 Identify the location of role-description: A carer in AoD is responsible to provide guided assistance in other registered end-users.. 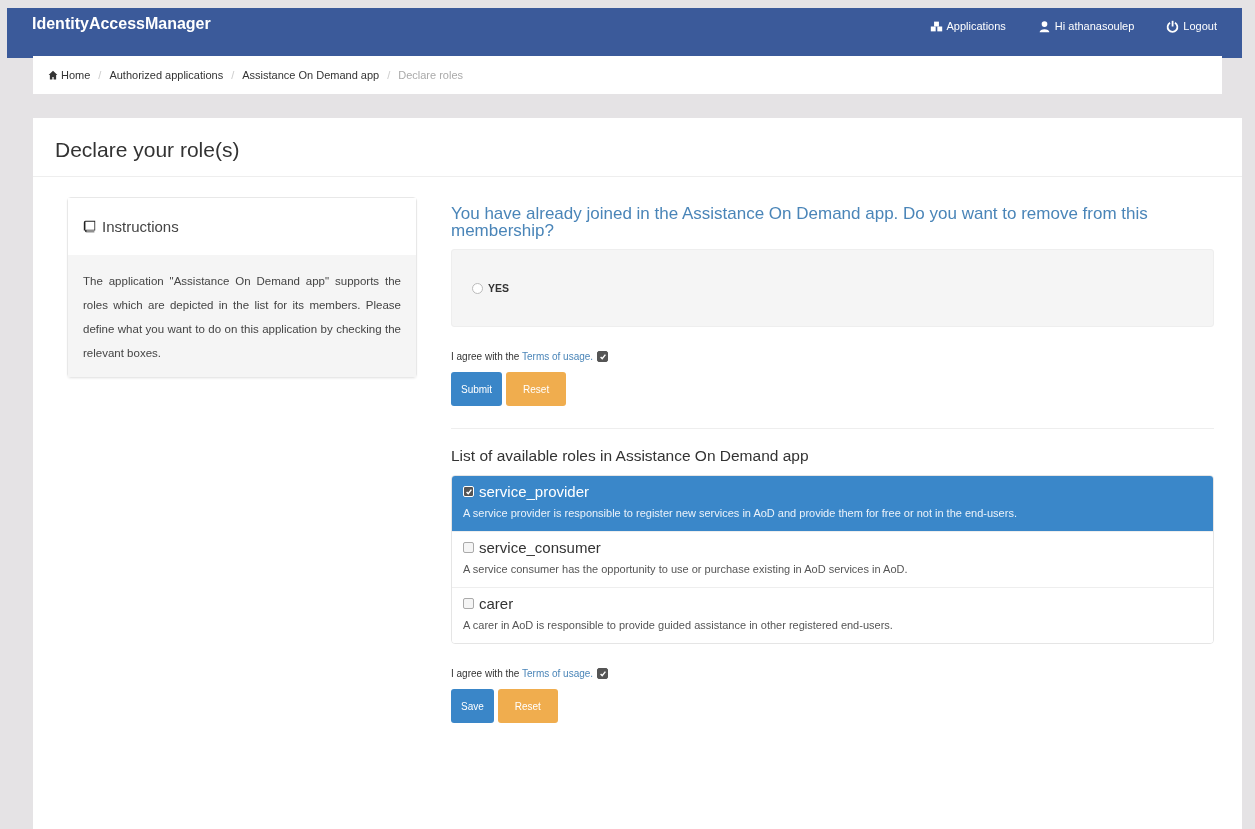
(678, 625).